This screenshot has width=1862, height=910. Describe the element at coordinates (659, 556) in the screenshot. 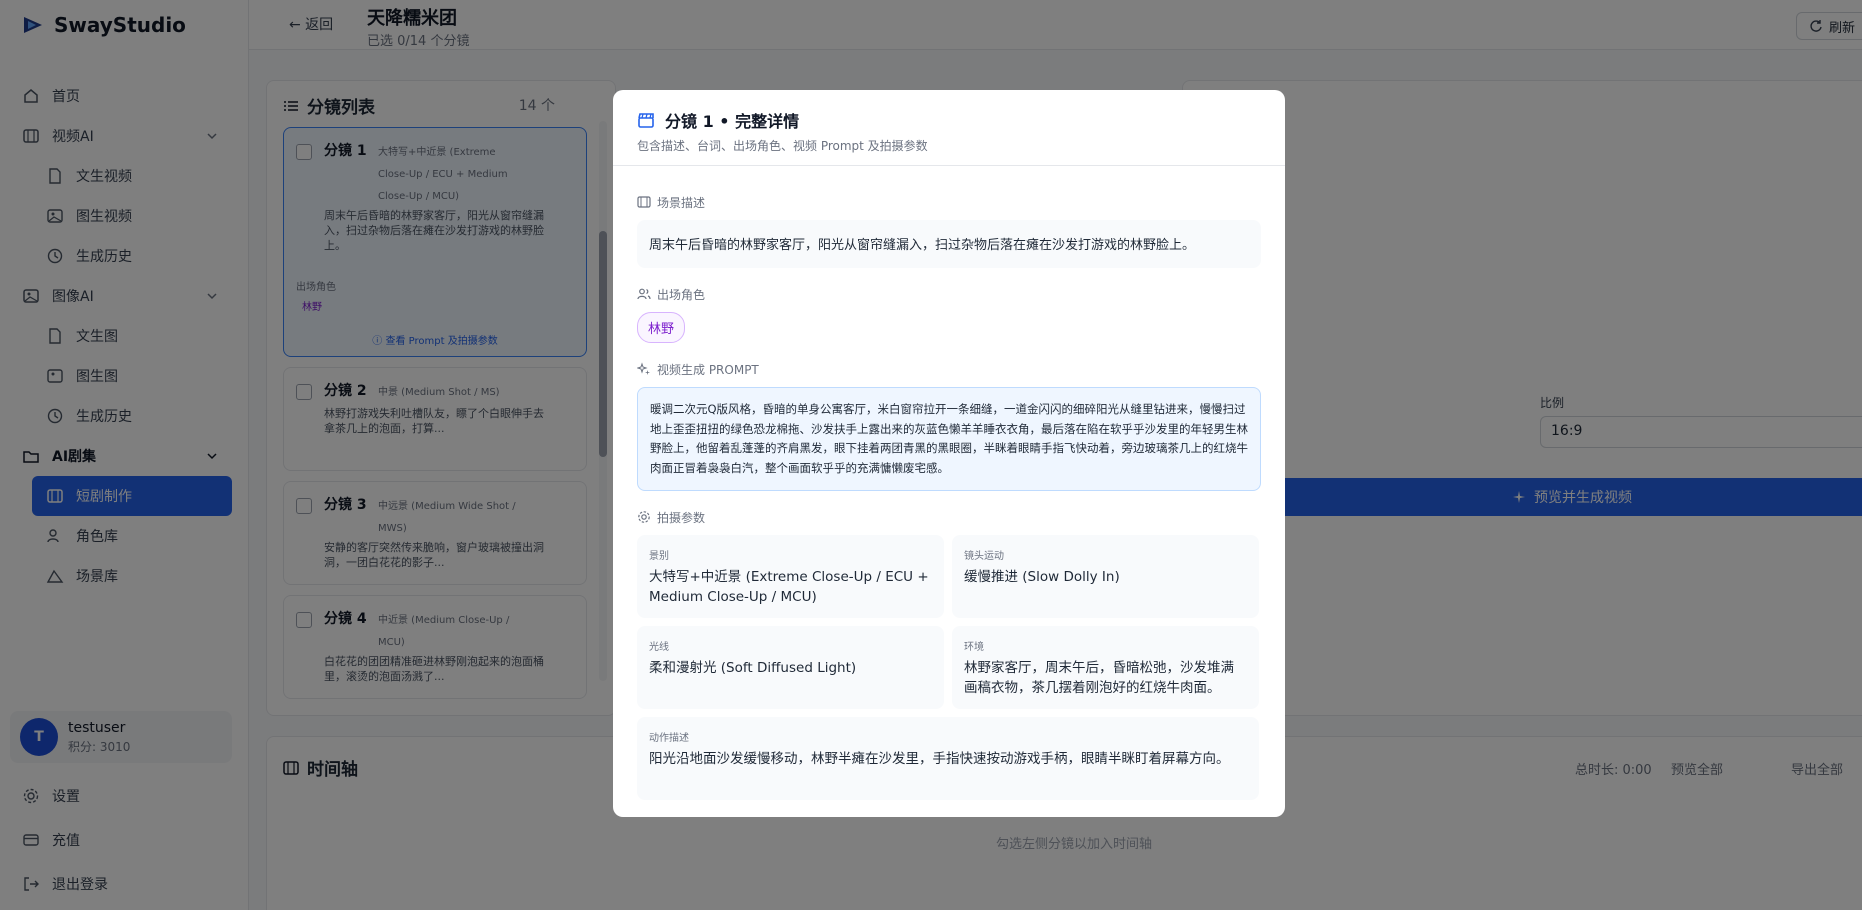

I see `param-label: 景别` at that location.